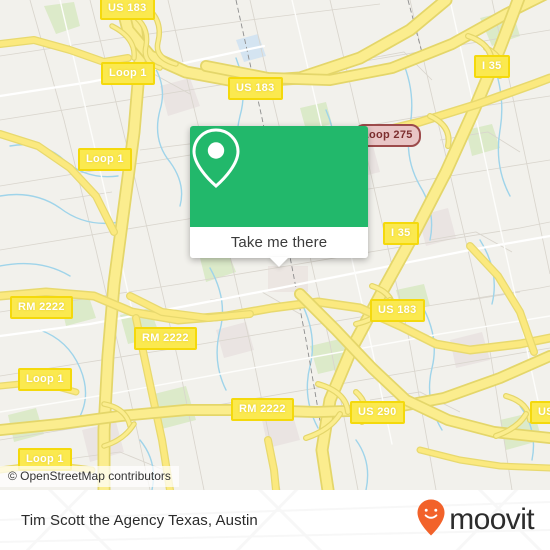 The width and height of the screenshot is (550, 550). I want to click on moovit-wordmark: moovit, so click(491, 519).